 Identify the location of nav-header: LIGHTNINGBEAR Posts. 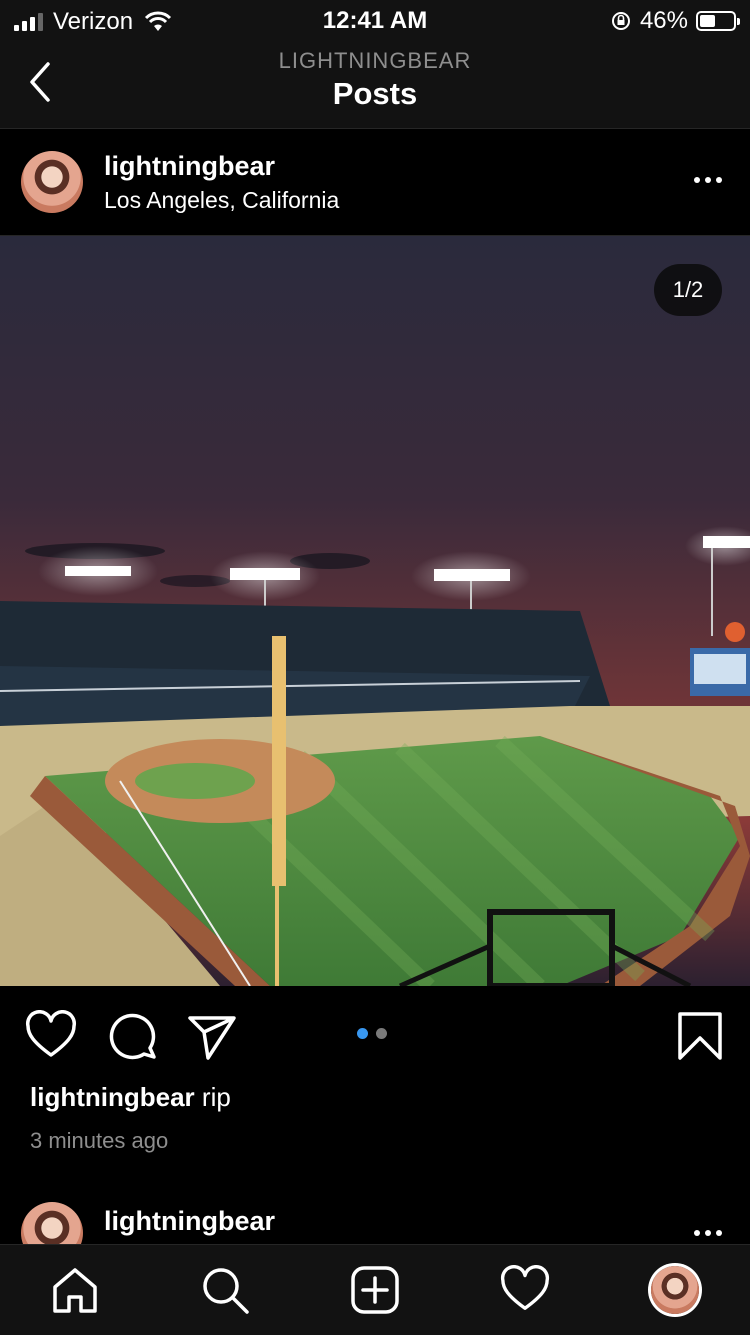
(375, 84).